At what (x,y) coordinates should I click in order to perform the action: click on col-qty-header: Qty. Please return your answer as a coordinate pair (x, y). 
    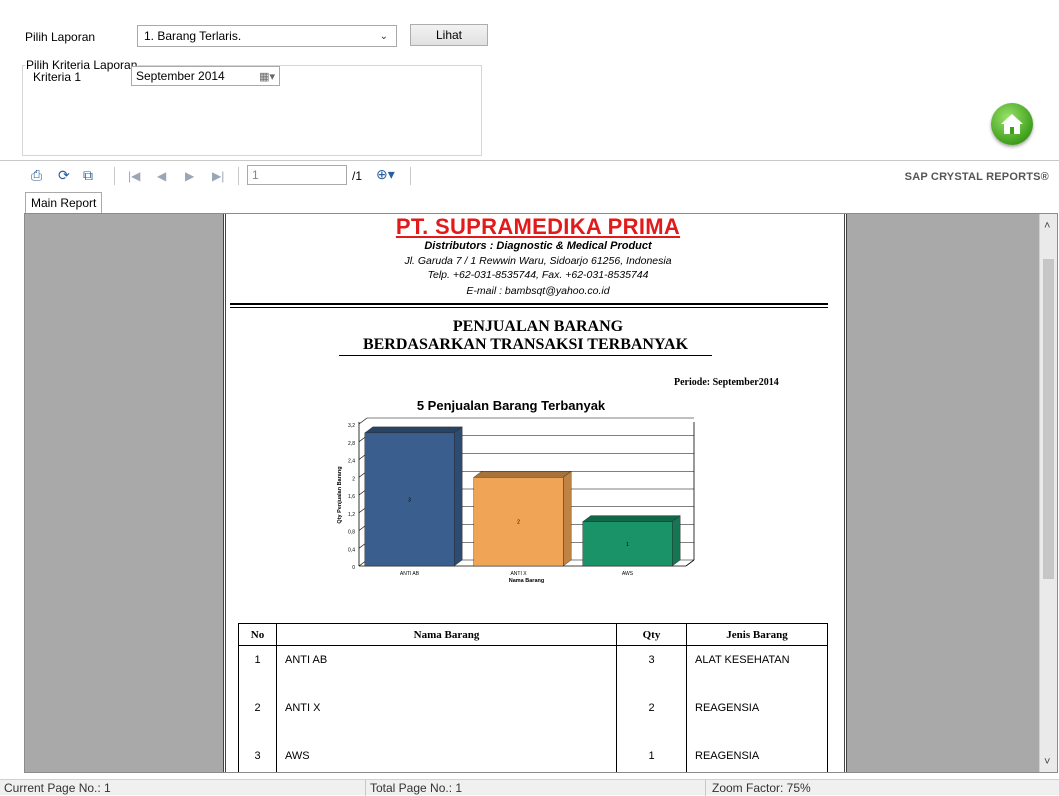
    Looking at the image, I should click on (651, 634).